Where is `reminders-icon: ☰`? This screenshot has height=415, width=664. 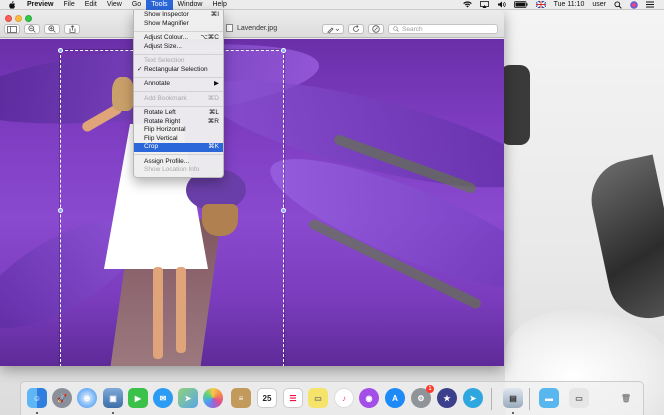 reminders-icon: ☰ is located at coordinates (293, 398).